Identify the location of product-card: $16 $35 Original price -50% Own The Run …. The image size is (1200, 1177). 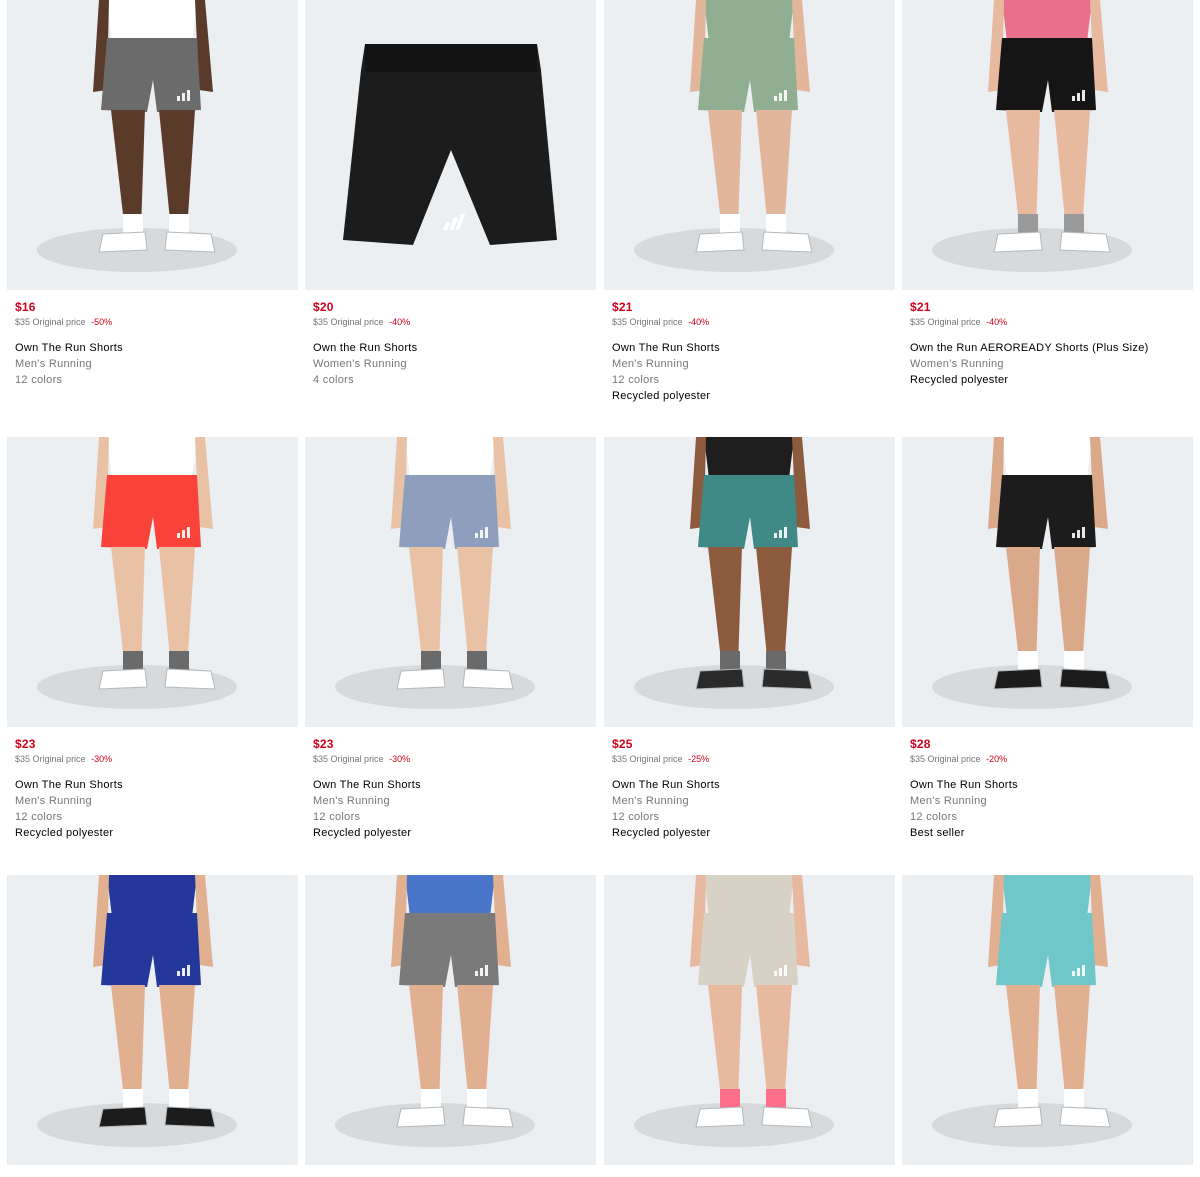
(152, 193).